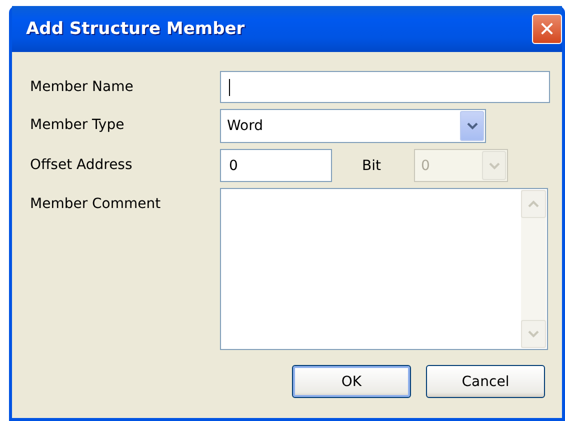 Image resolution: width=565 pixels, height=421 pixels. I want to click on dropdown: Word, so click(353, 126).